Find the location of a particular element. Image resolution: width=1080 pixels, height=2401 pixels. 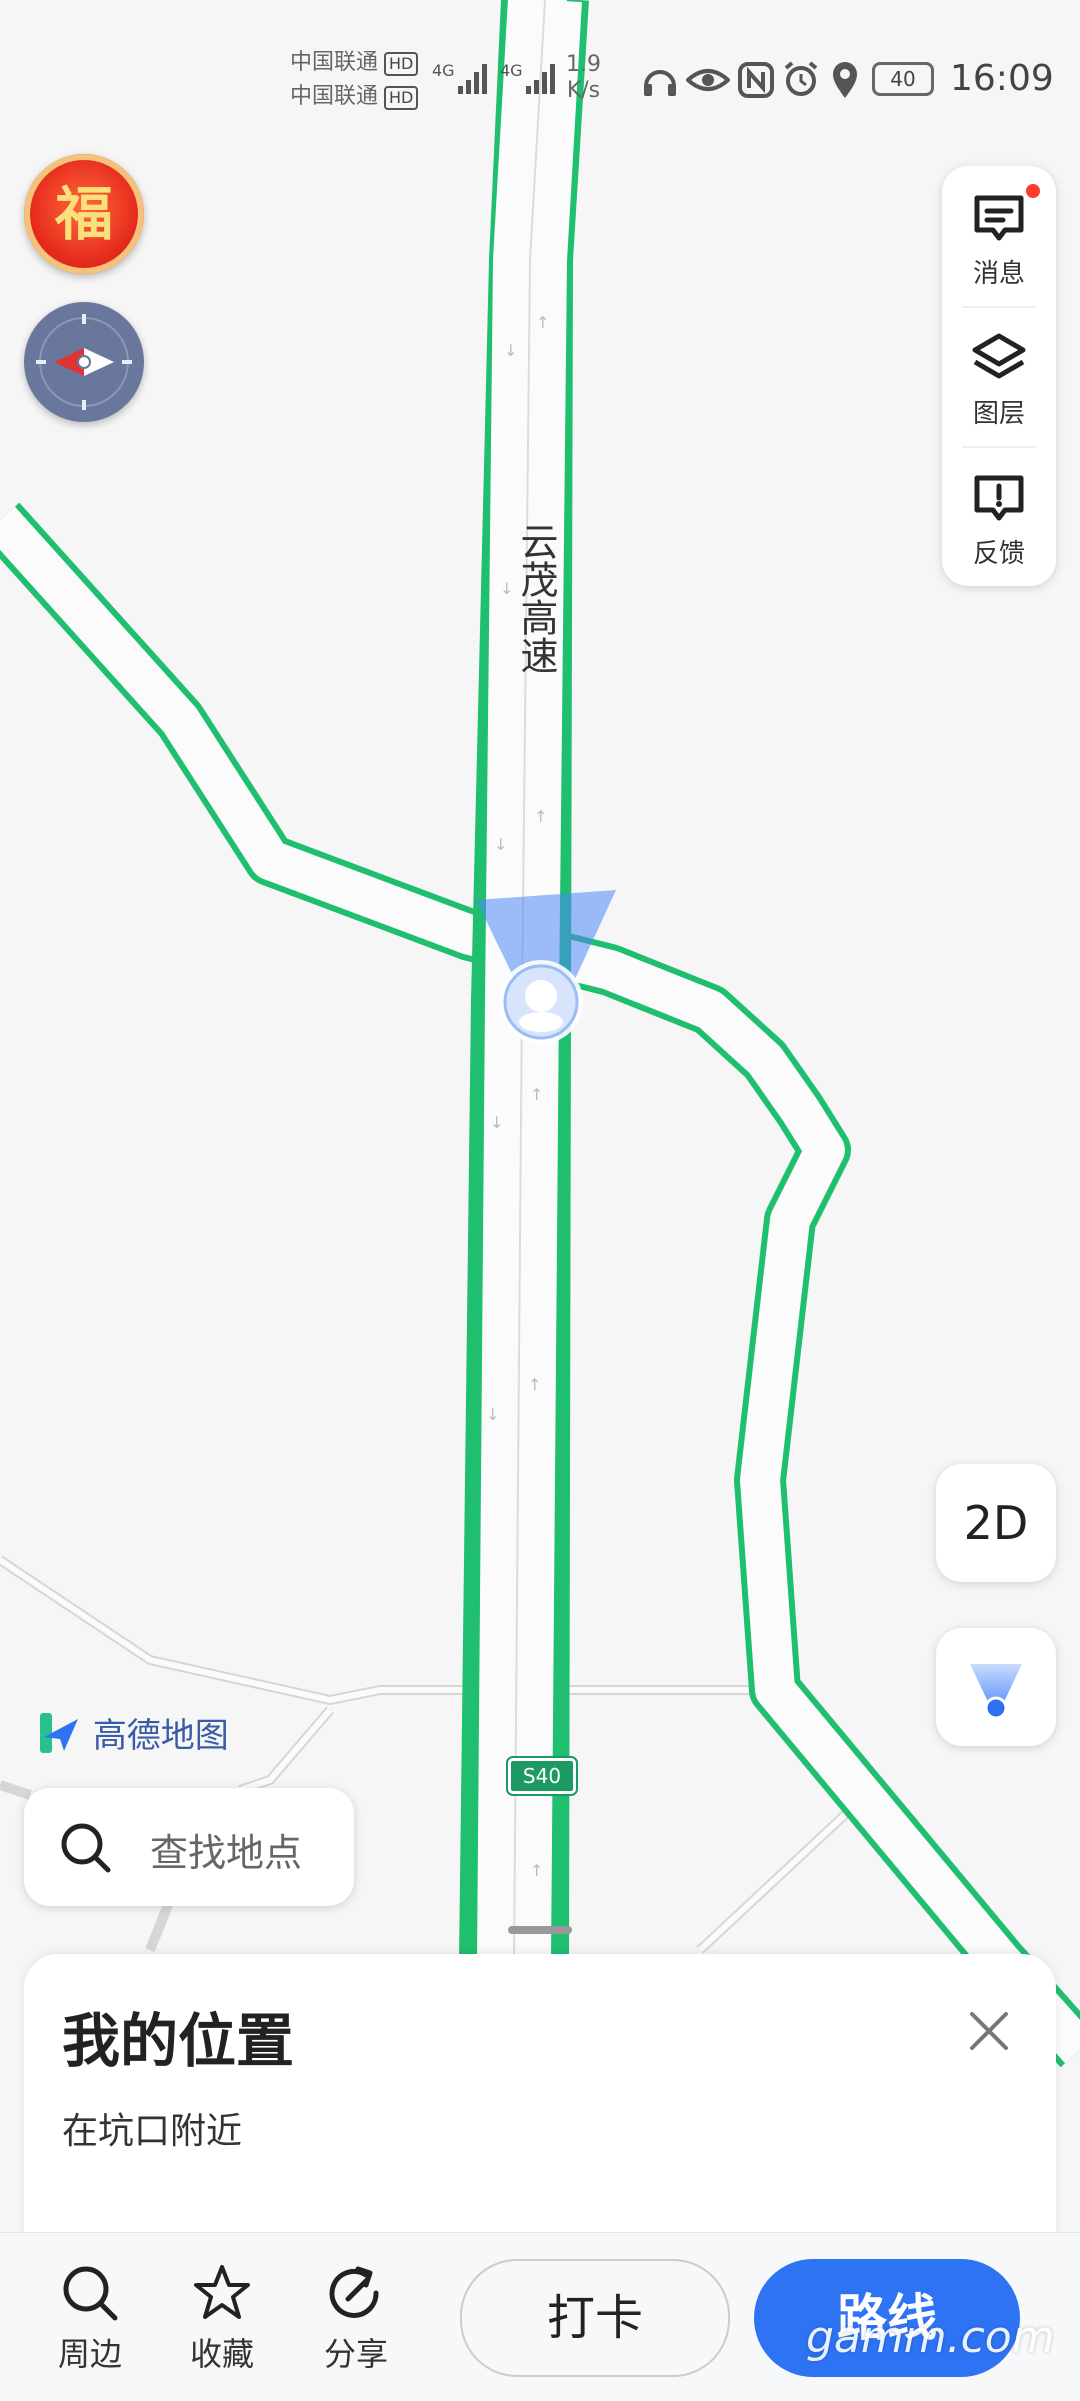

battery-icon: 40 is located at coordinates (903, 79).